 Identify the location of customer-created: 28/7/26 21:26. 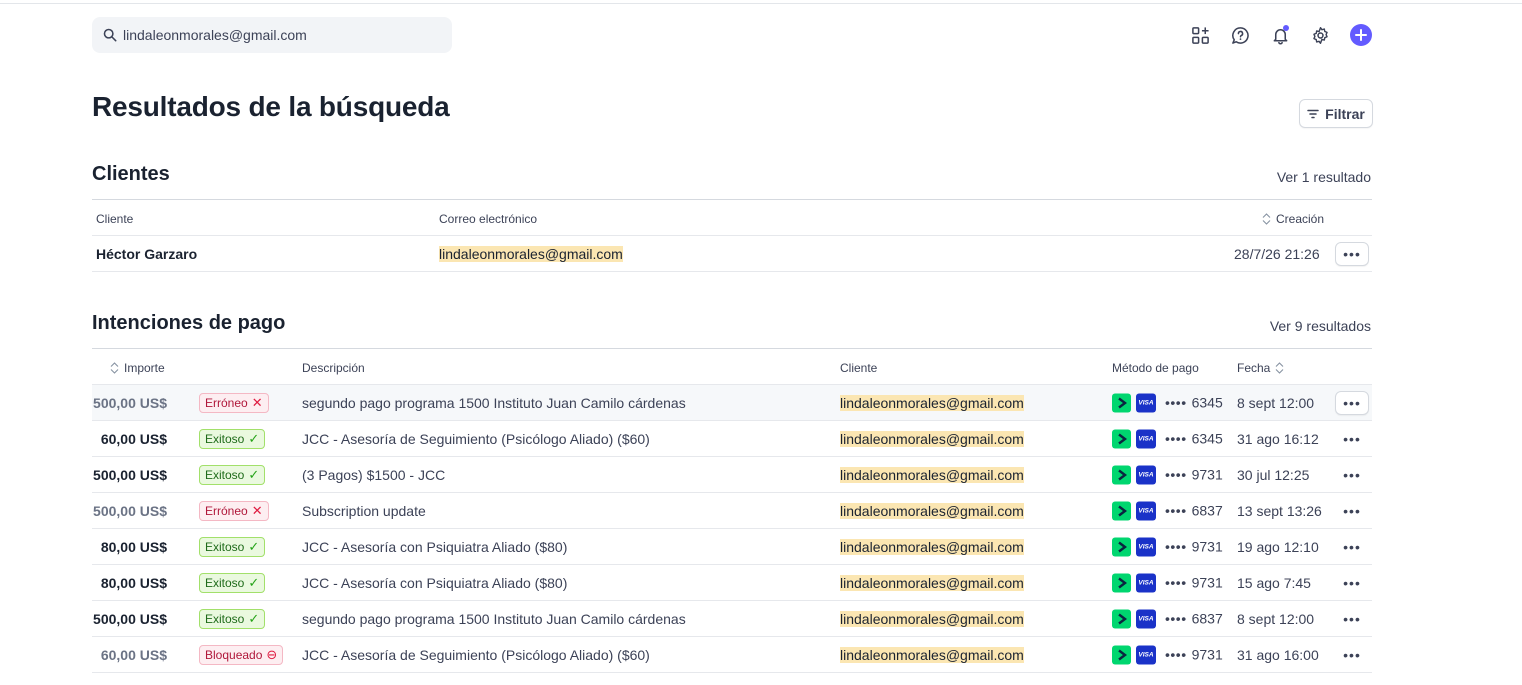
(1277, 253).